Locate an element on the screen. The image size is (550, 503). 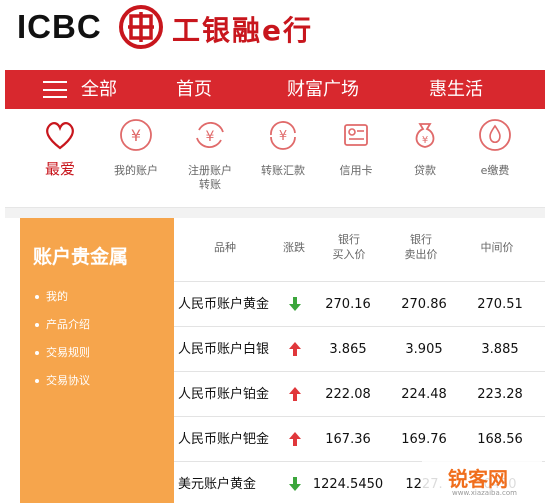
mid-price-cell: 3.885 is located at coordinates (500, 349).